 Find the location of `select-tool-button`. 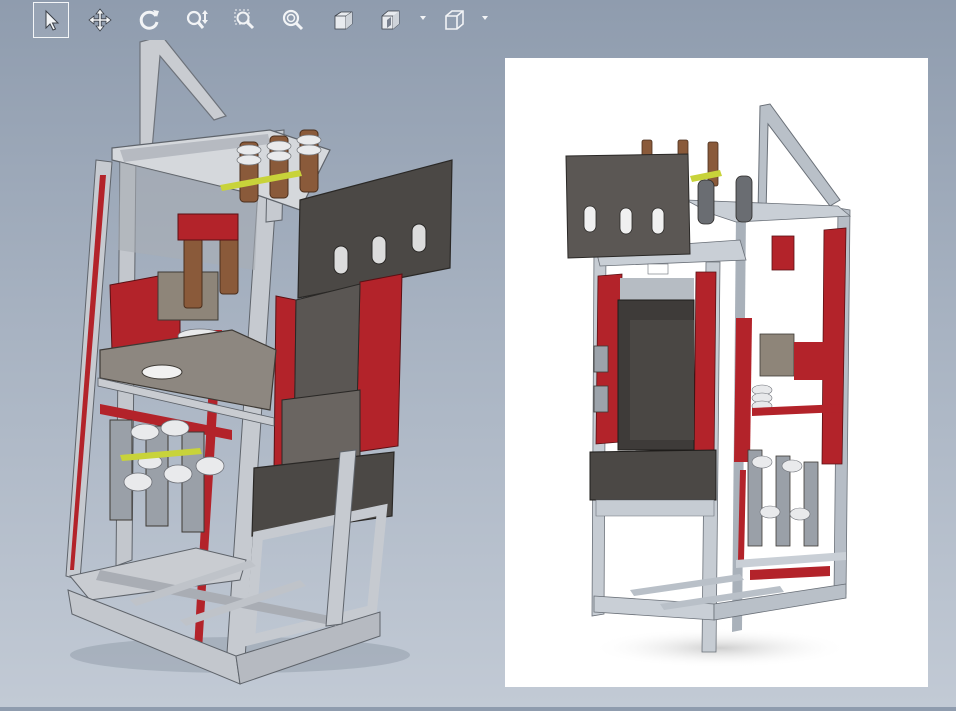

select-tool-button is located at coordinates (51, 20).